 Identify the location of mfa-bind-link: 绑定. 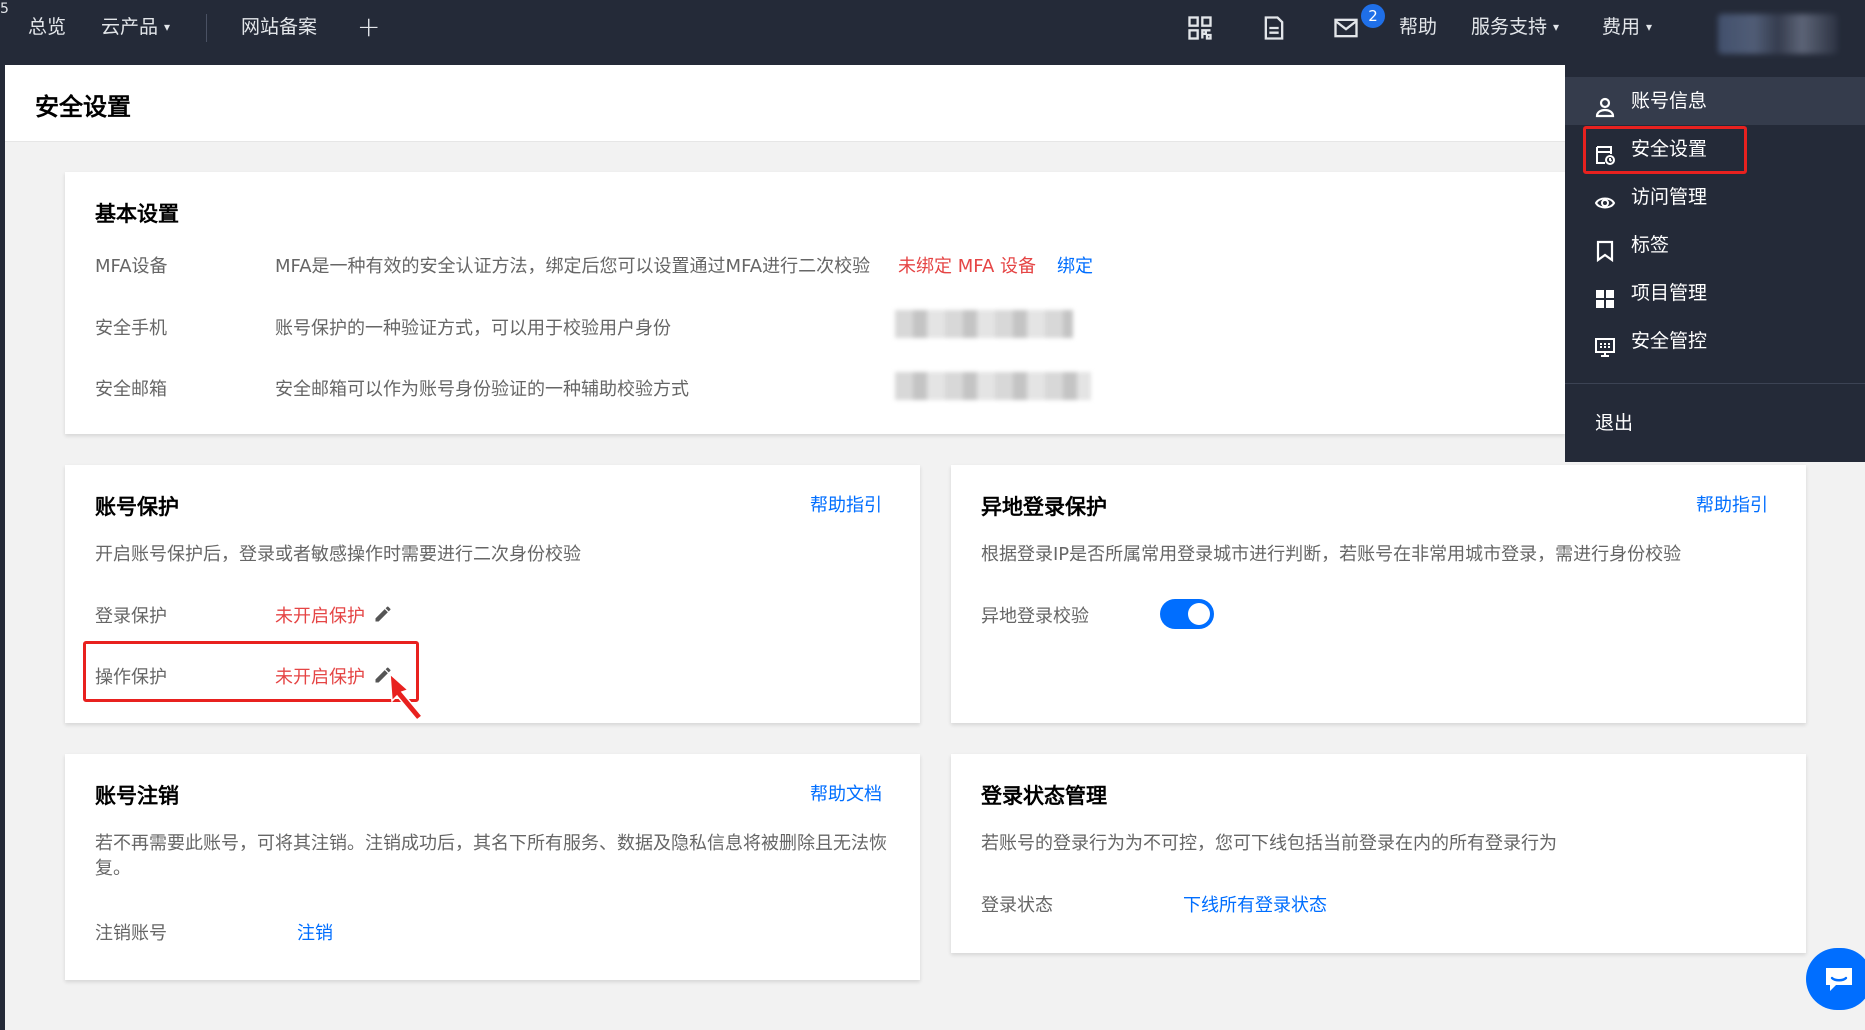
(1075, 265).